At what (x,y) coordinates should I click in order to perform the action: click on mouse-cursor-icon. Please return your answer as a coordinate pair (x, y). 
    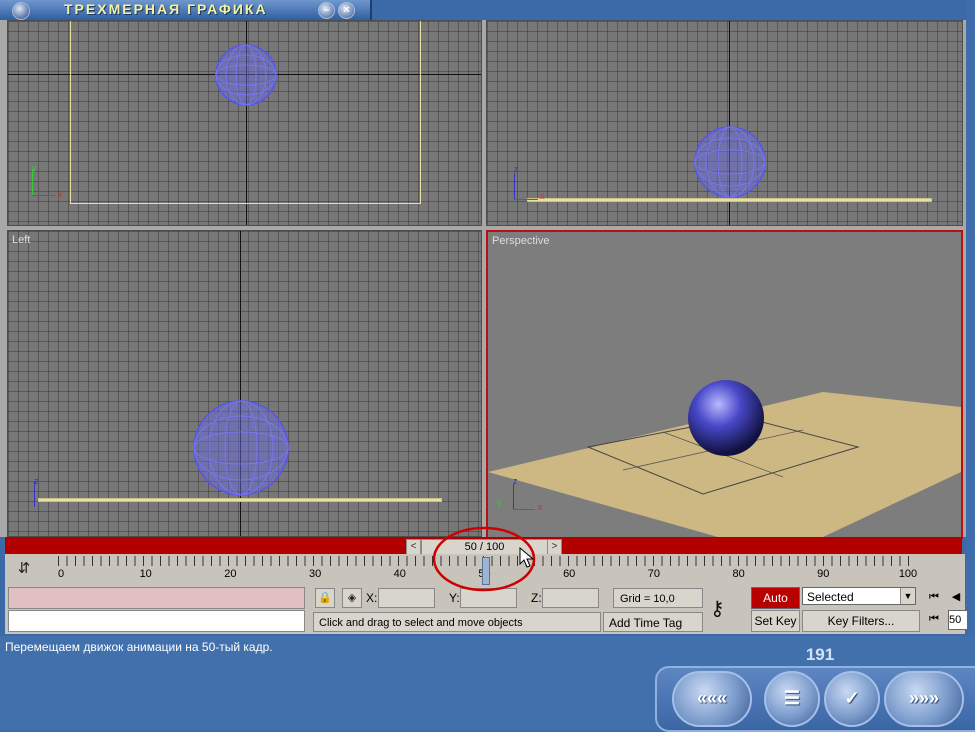
    Looking at the image, I should click on (527, 557).